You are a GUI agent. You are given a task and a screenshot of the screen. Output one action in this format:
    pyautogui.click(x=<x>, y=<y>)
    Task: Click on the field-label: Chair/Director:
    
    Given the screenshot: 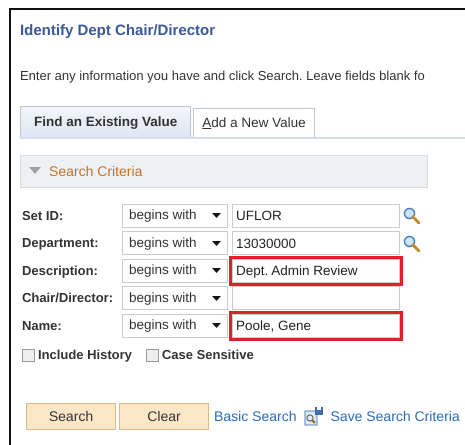 What is the action you would take?
    pyautogui.click(x=68, y=298)
    